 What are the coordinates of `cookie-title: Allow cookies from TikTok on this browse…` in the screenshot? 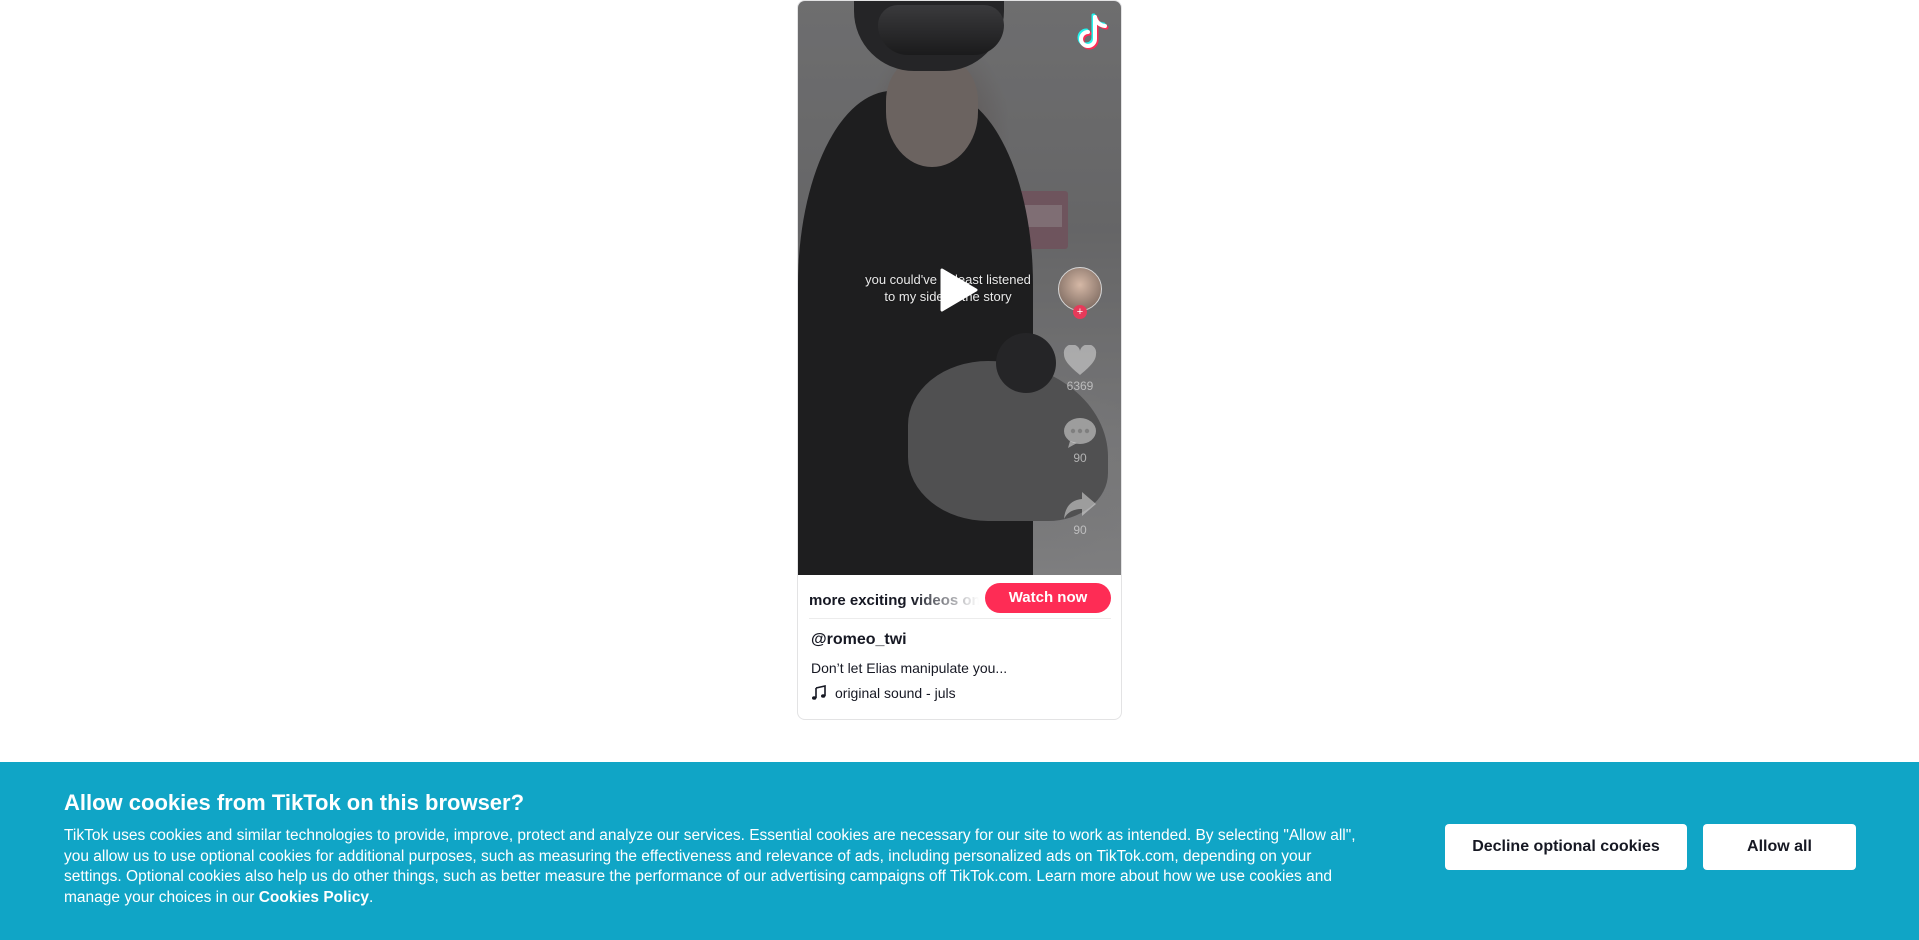 It's located at (294, 802).